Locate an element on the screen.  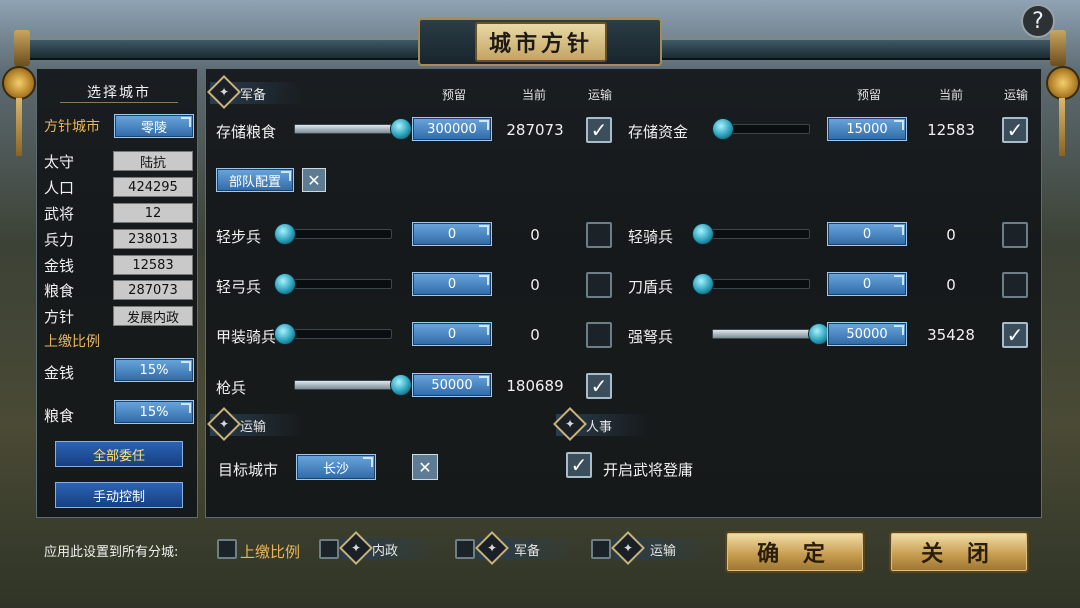
transport-column-header: 运输 is located at coordinates (600, 95).